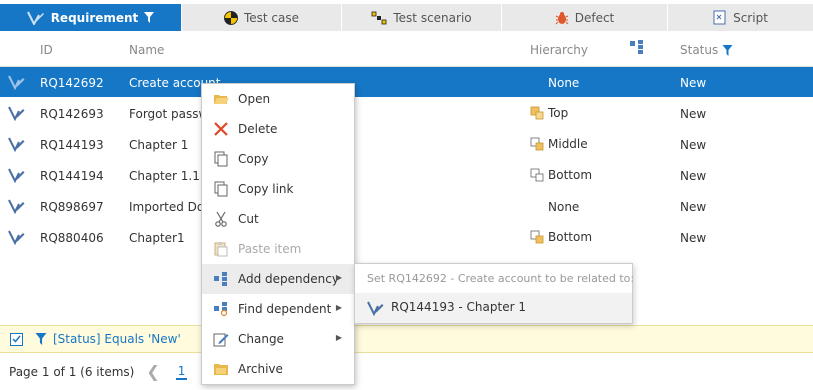  What do you see at coordinates (637, 48) in the screenshot?
I see `hierarchy-tree-icon` at bounding box center [637, 48].